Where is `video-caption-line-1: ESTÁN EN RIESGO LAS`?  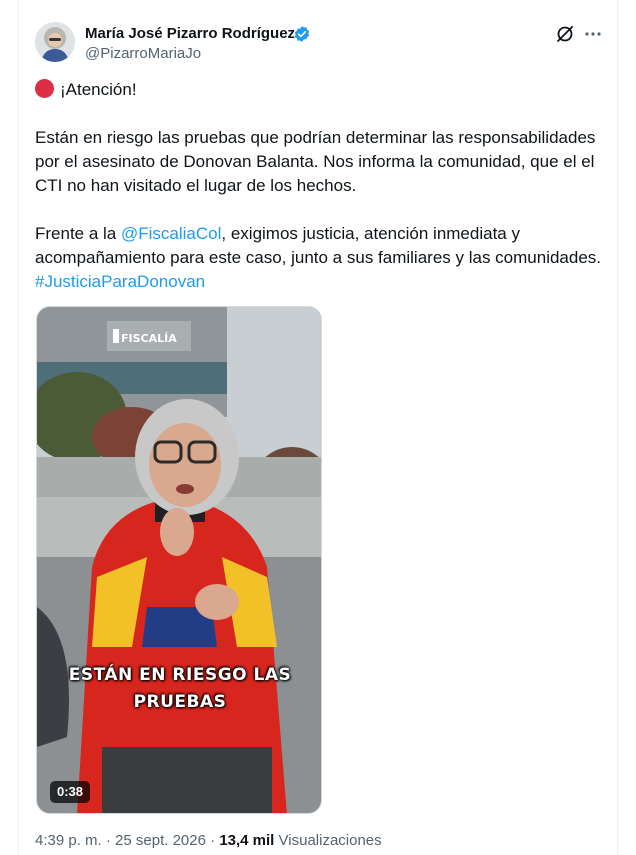
video-caption-line-1: ESTÁN EN RIESGO LAS is located at coordinates (180, 675).